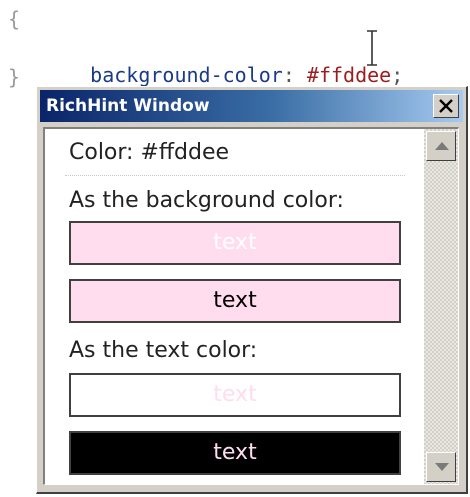 This screenshot has height=497, width=470. I want to click on css-colon: :, so click(288, 75).